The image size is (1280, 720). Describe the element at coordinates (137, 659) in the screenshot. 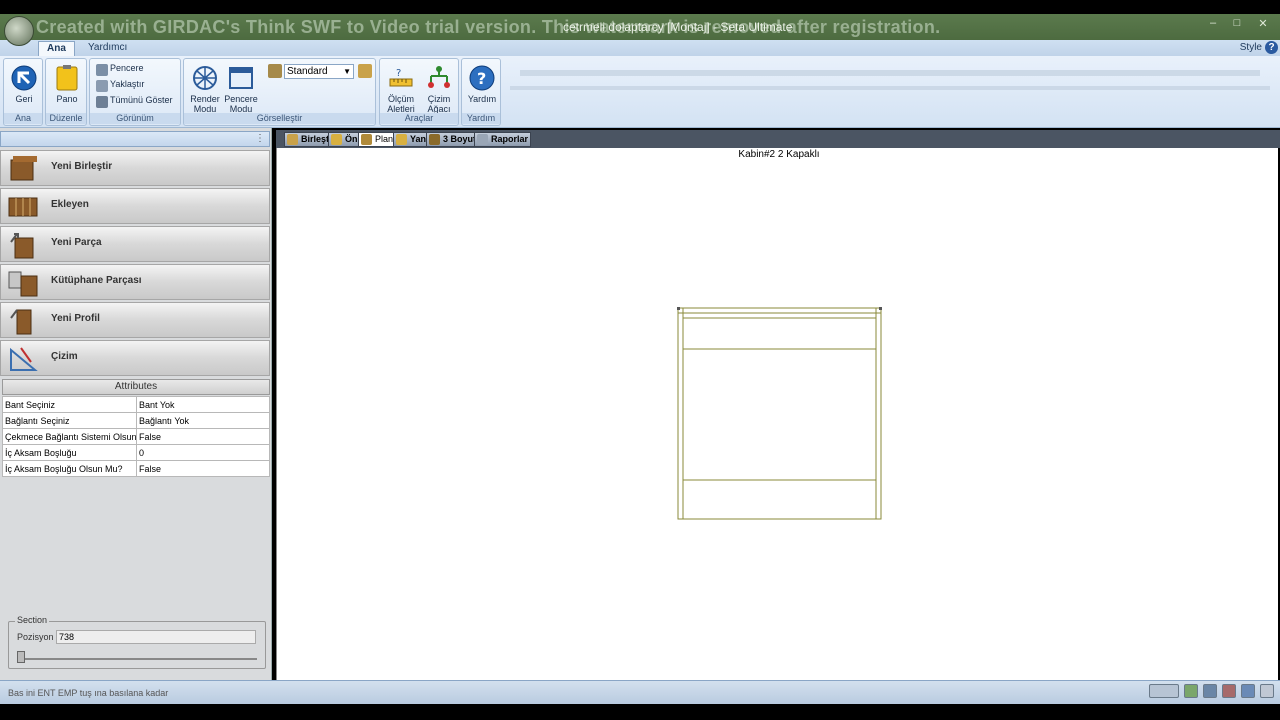

I see `position-slider-track` at that location.